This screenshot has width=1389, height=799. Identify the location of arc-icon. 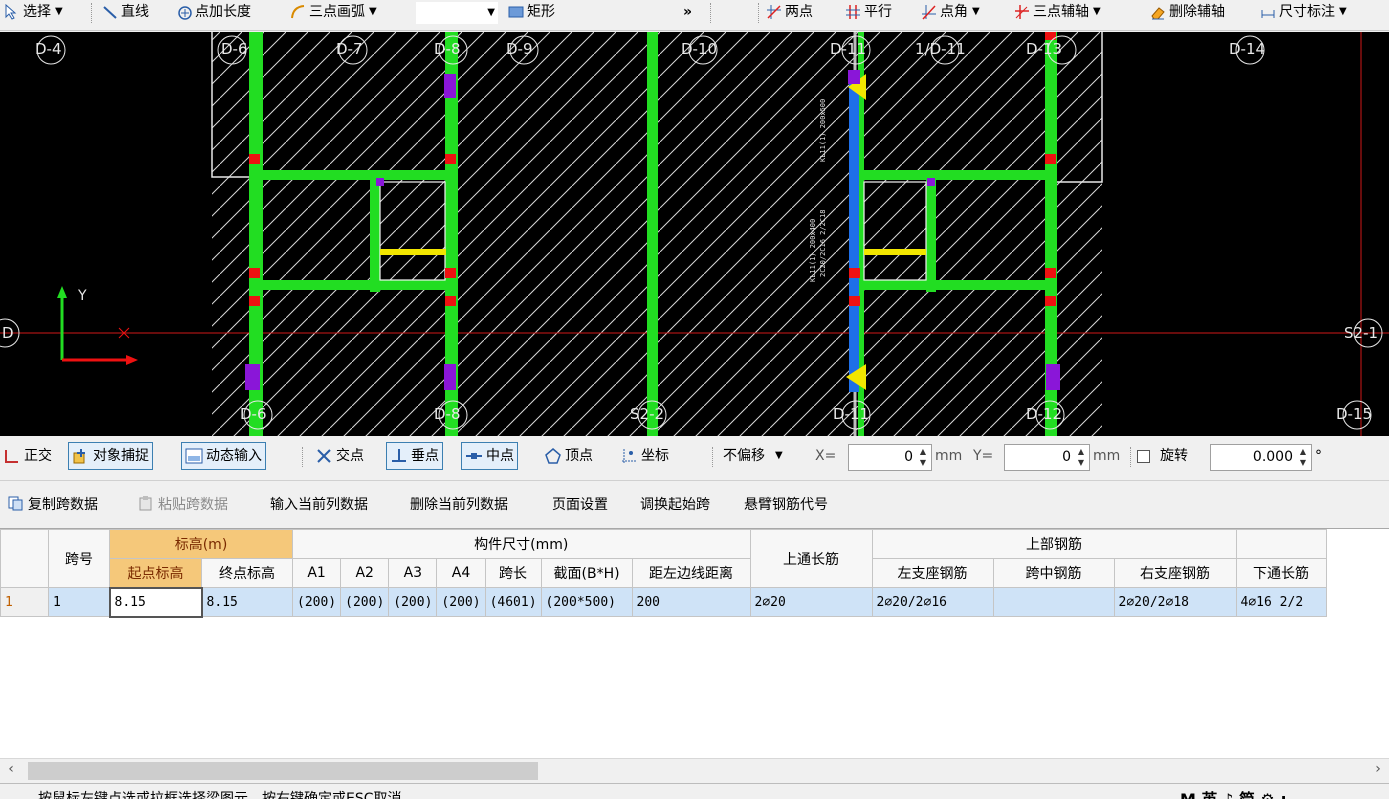
(298, 12).